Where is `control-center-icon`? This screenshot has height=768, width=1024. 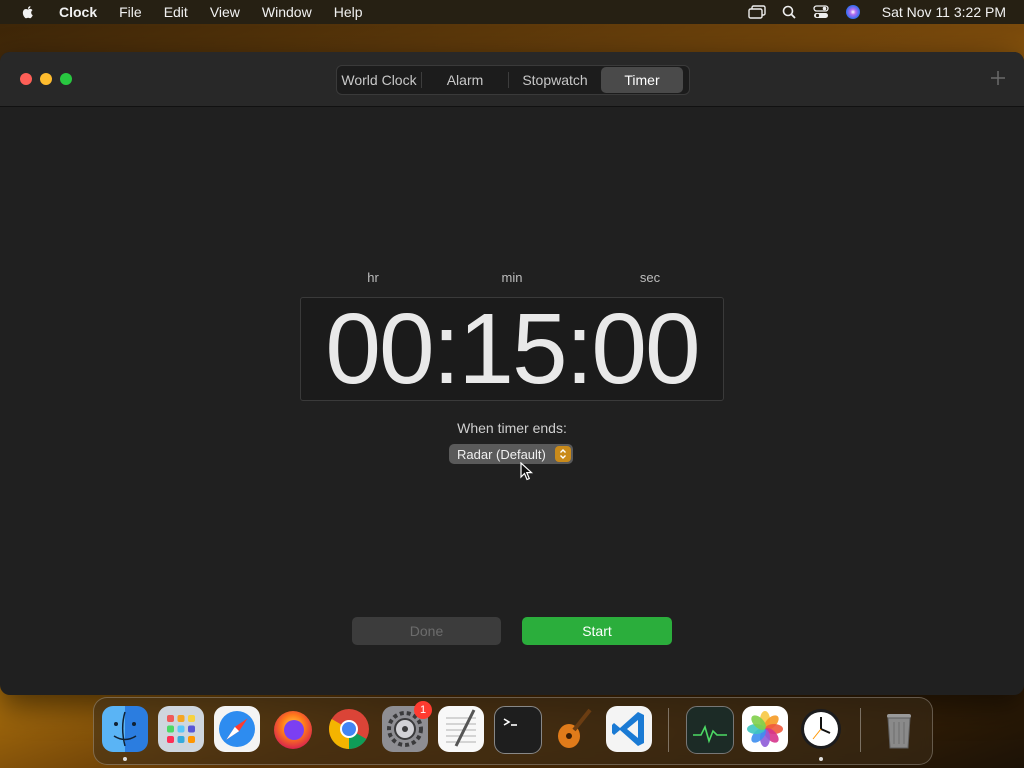
control-center-icon is located at coordinates (821, 12).